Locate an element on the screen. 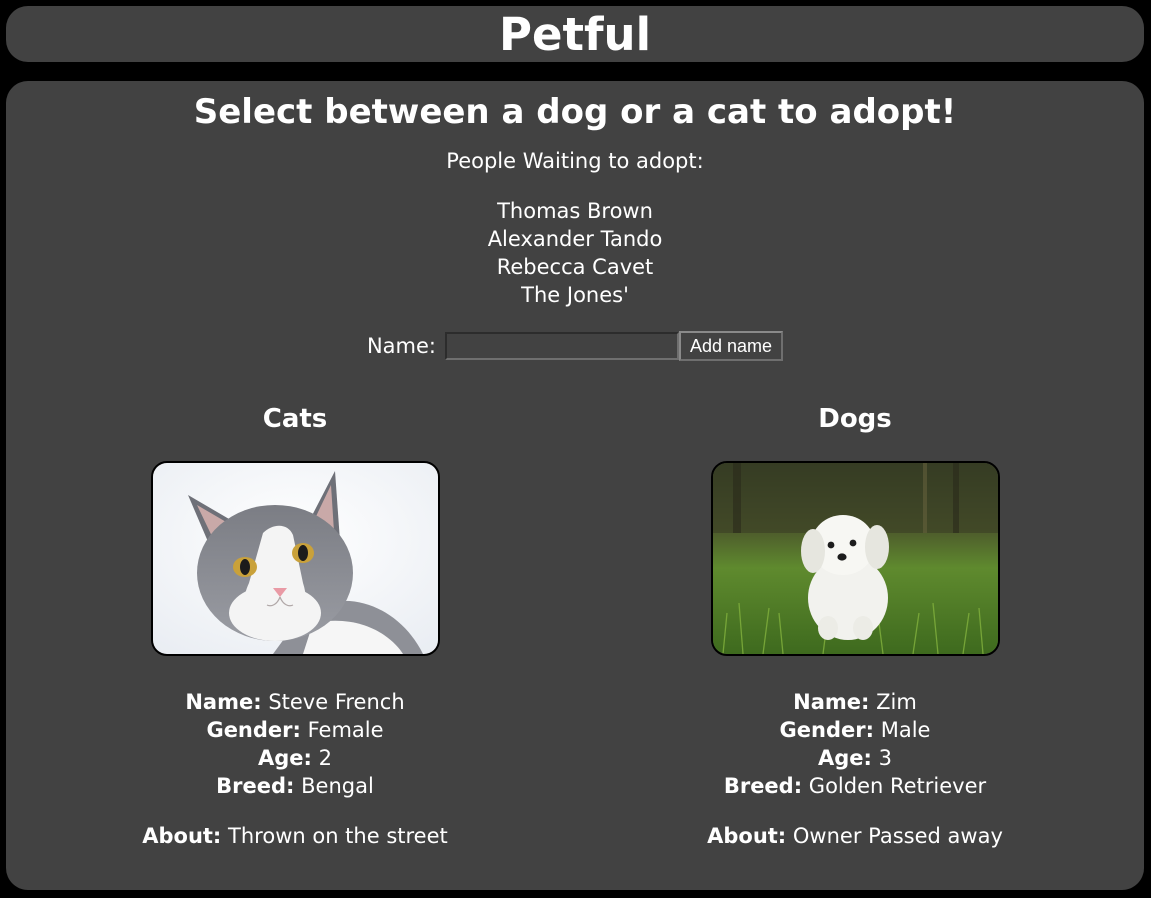 The height and width of the screenshot is (898, 1151). queue-item: Rebecca Cavet is located at coordinates (575, 267).